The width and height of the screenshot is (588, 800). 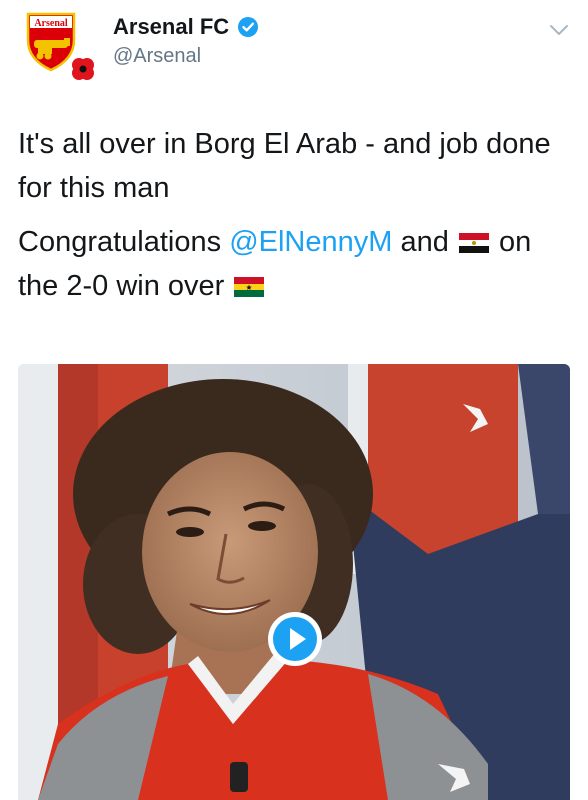 What do you see at coordinates (83, 69) in the screenshot?
I see `poppy-icon` at bounding box center [83, 69].